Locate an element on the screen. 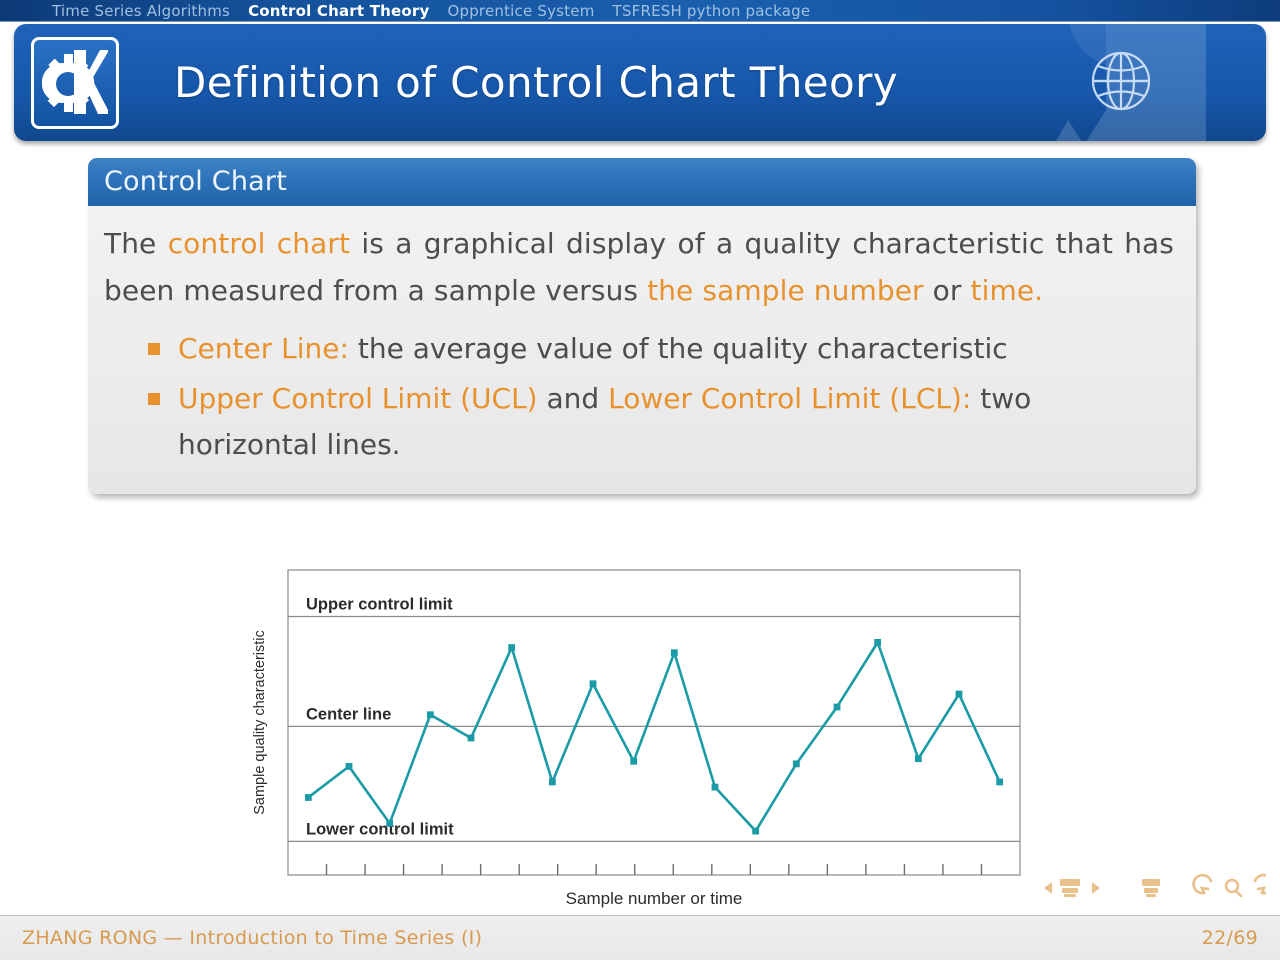  banner-background: Definition of Control Chart Theory is located at coordinates (640, 82).